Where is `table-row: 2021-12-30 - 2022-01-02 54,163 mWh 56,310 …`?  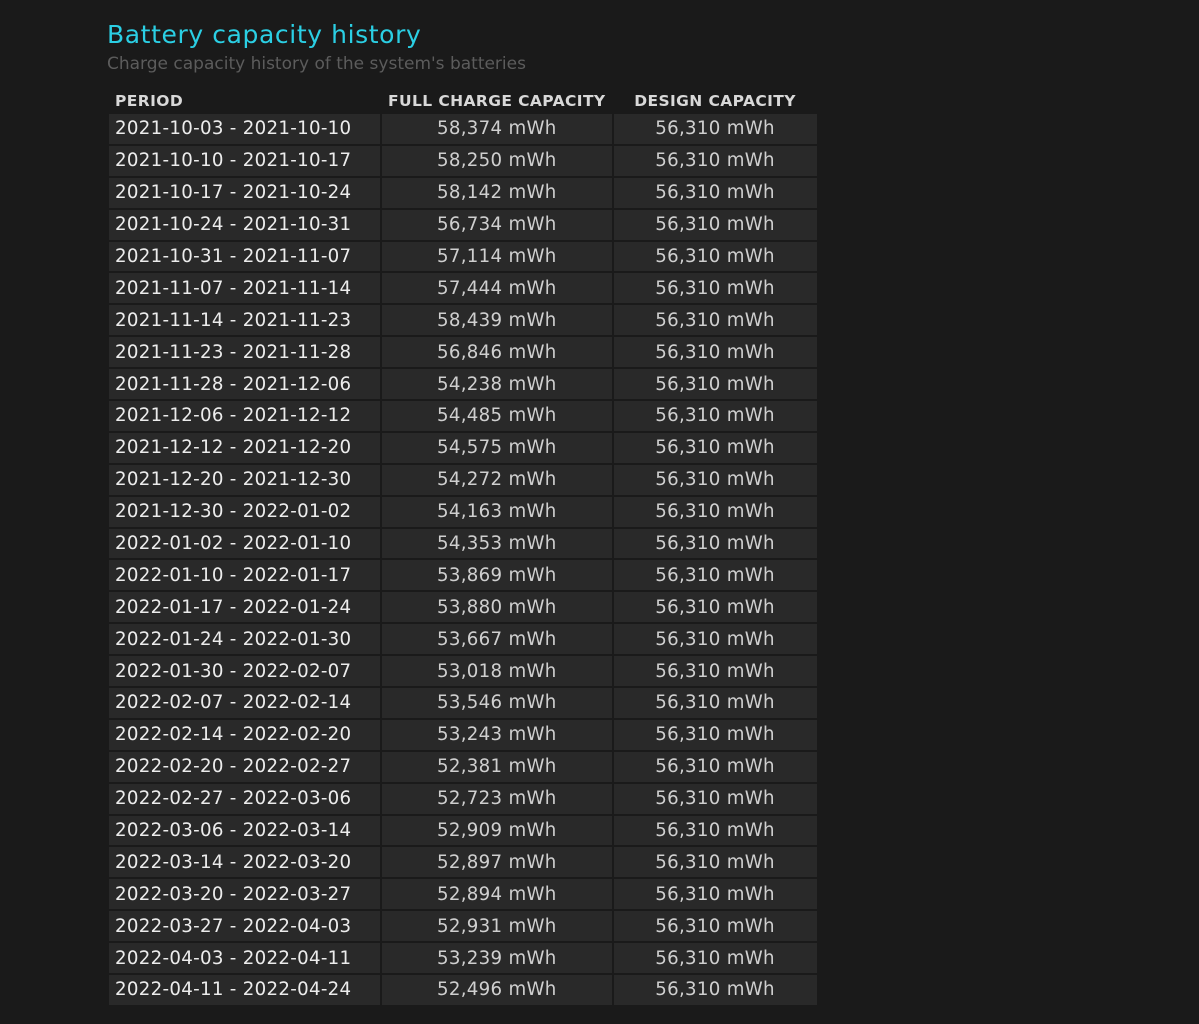 table-row: 2021-12-30 - 2022-01-02 54,163 mWh 56,310 … is located at coordinates (463, 511).